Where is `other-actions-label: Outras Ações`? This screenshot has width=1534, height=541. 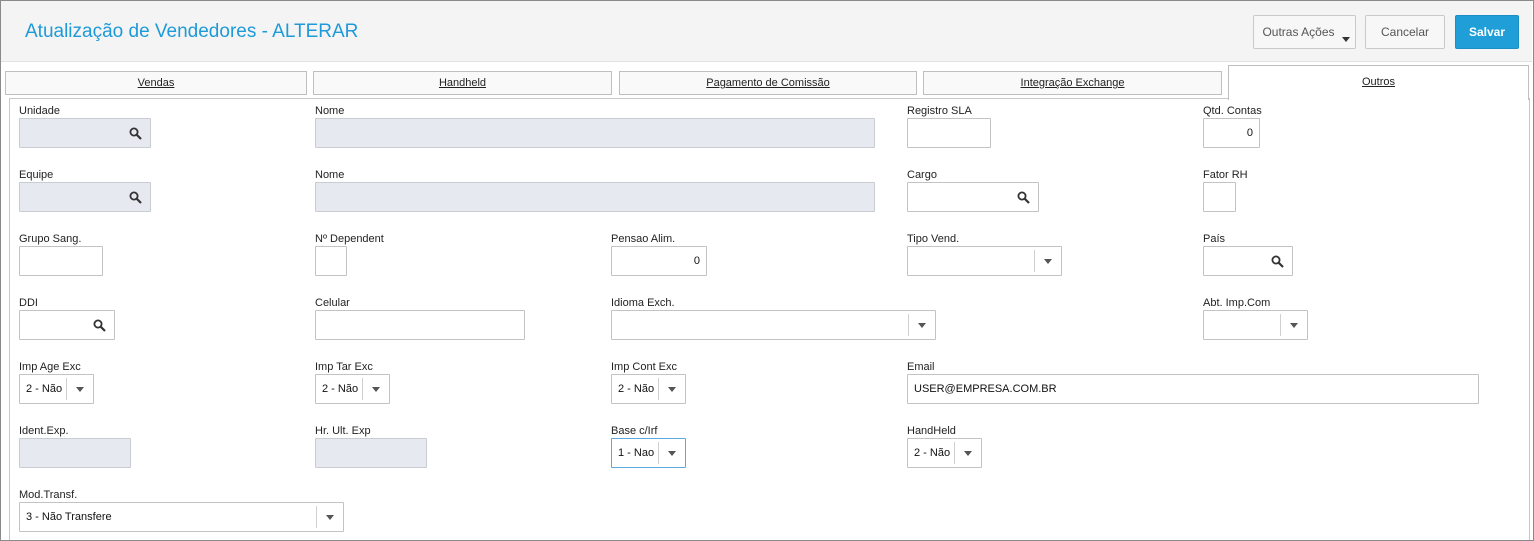 other-actions-label: Outras Ações is located at coordinates (1298, 32).